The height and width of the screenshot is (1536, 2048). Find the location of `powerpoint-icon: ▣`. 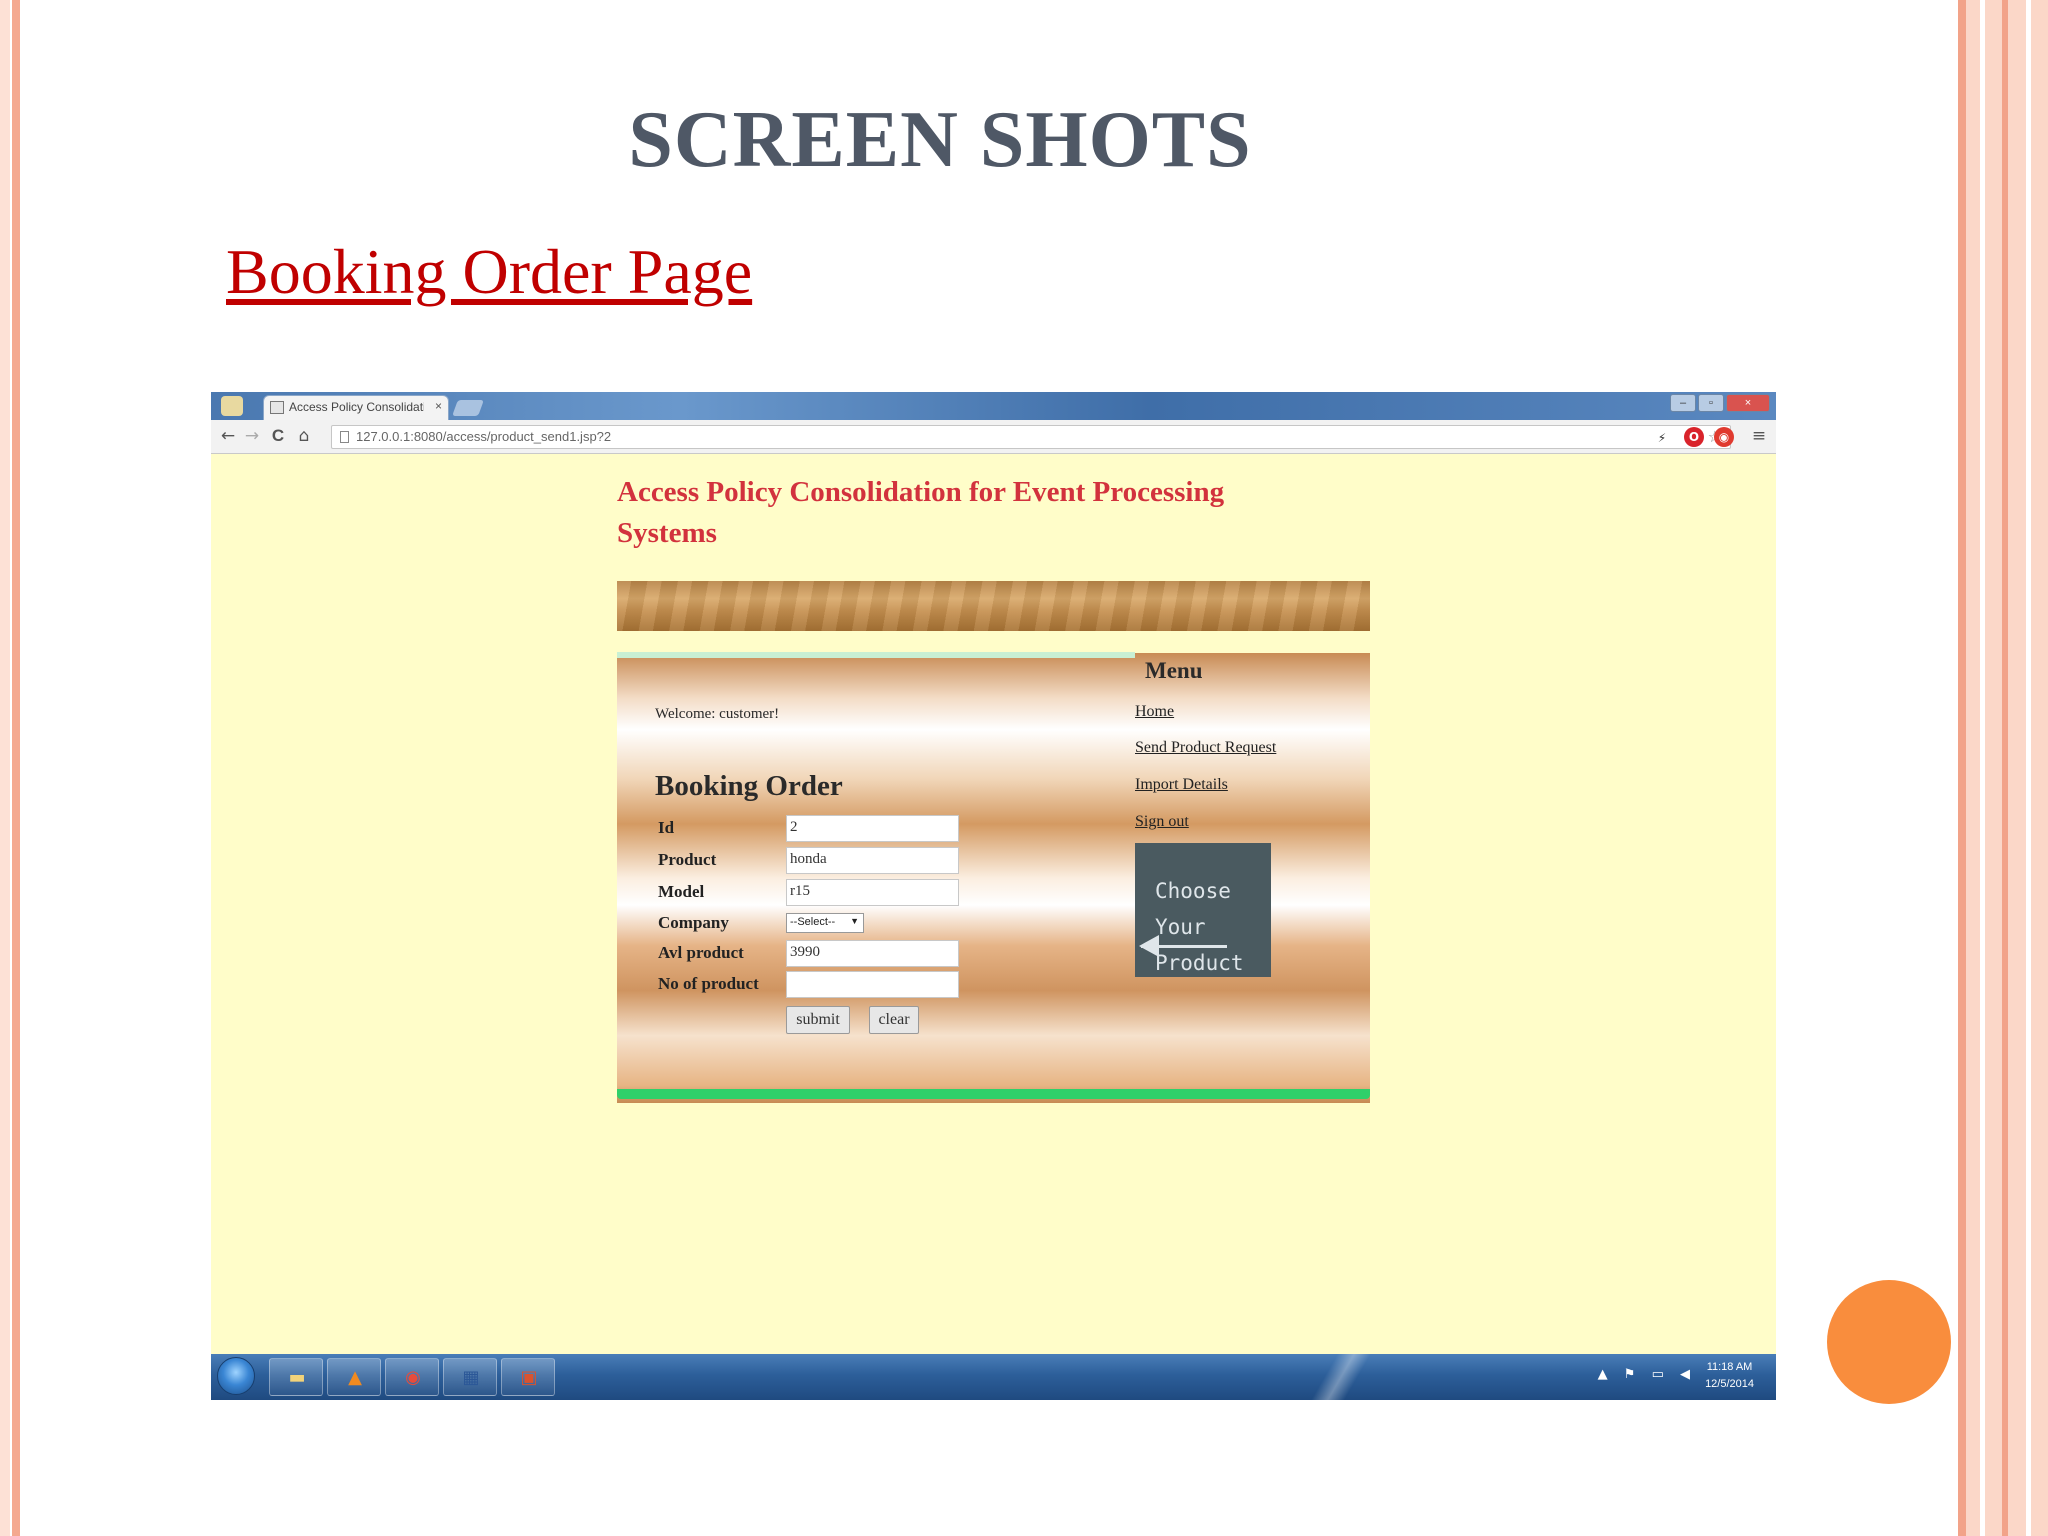

powerpoint-icon: ▣ is located at coordinates (529, 1377).